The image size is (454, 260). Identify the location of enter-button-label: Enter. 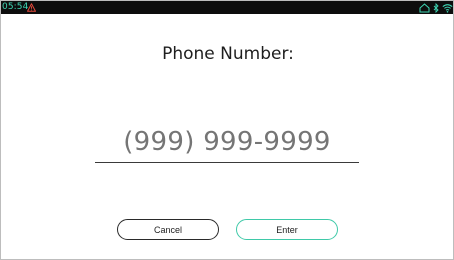
(287, 229).